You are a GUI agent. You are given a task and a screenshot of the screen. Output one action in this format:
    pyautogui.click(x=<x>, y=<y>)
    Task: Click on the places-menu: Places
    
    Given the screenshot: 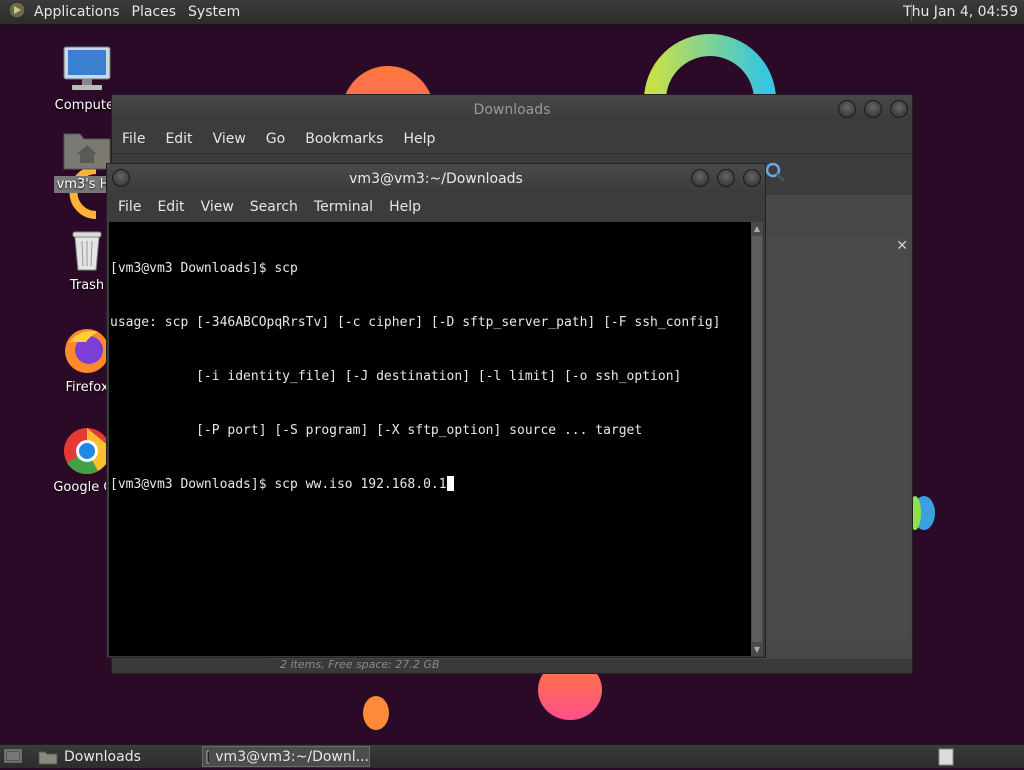 What is the action you would take?
    pyautogui.click(x=154, y=12)
    